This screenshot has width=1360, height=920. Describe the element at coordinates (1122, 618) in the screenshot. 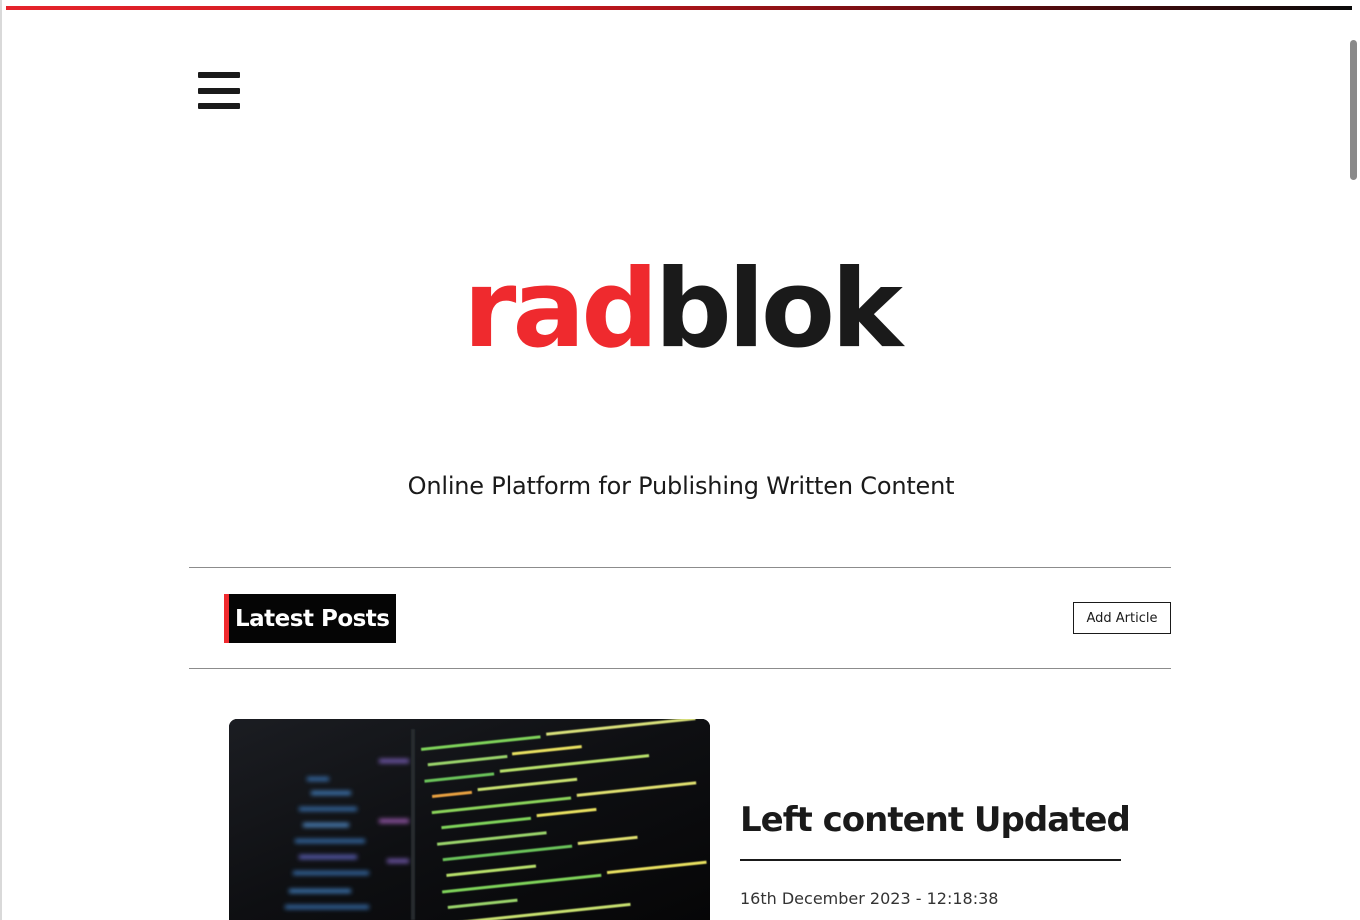

I see `add-article-button: Add Article` at that location.